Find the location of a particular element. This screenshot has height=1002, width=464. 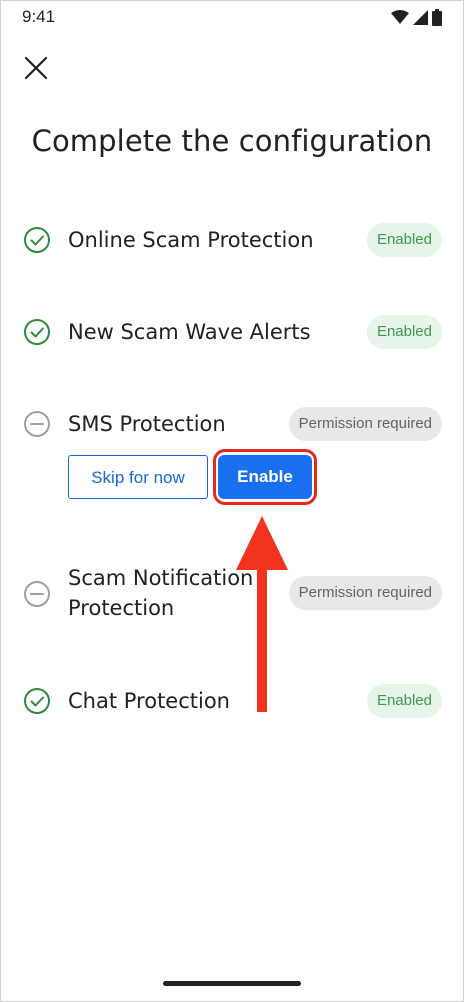

wifi-icon is located at coordinates (400, 17).